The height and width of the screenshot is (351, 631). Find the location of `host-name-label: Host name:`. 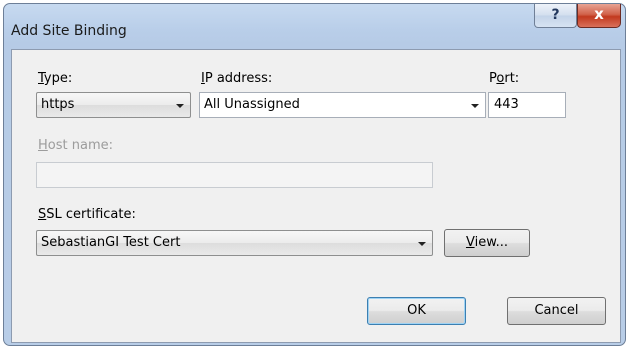

host-name-label: Host name: is located at coordinates (75, 145).